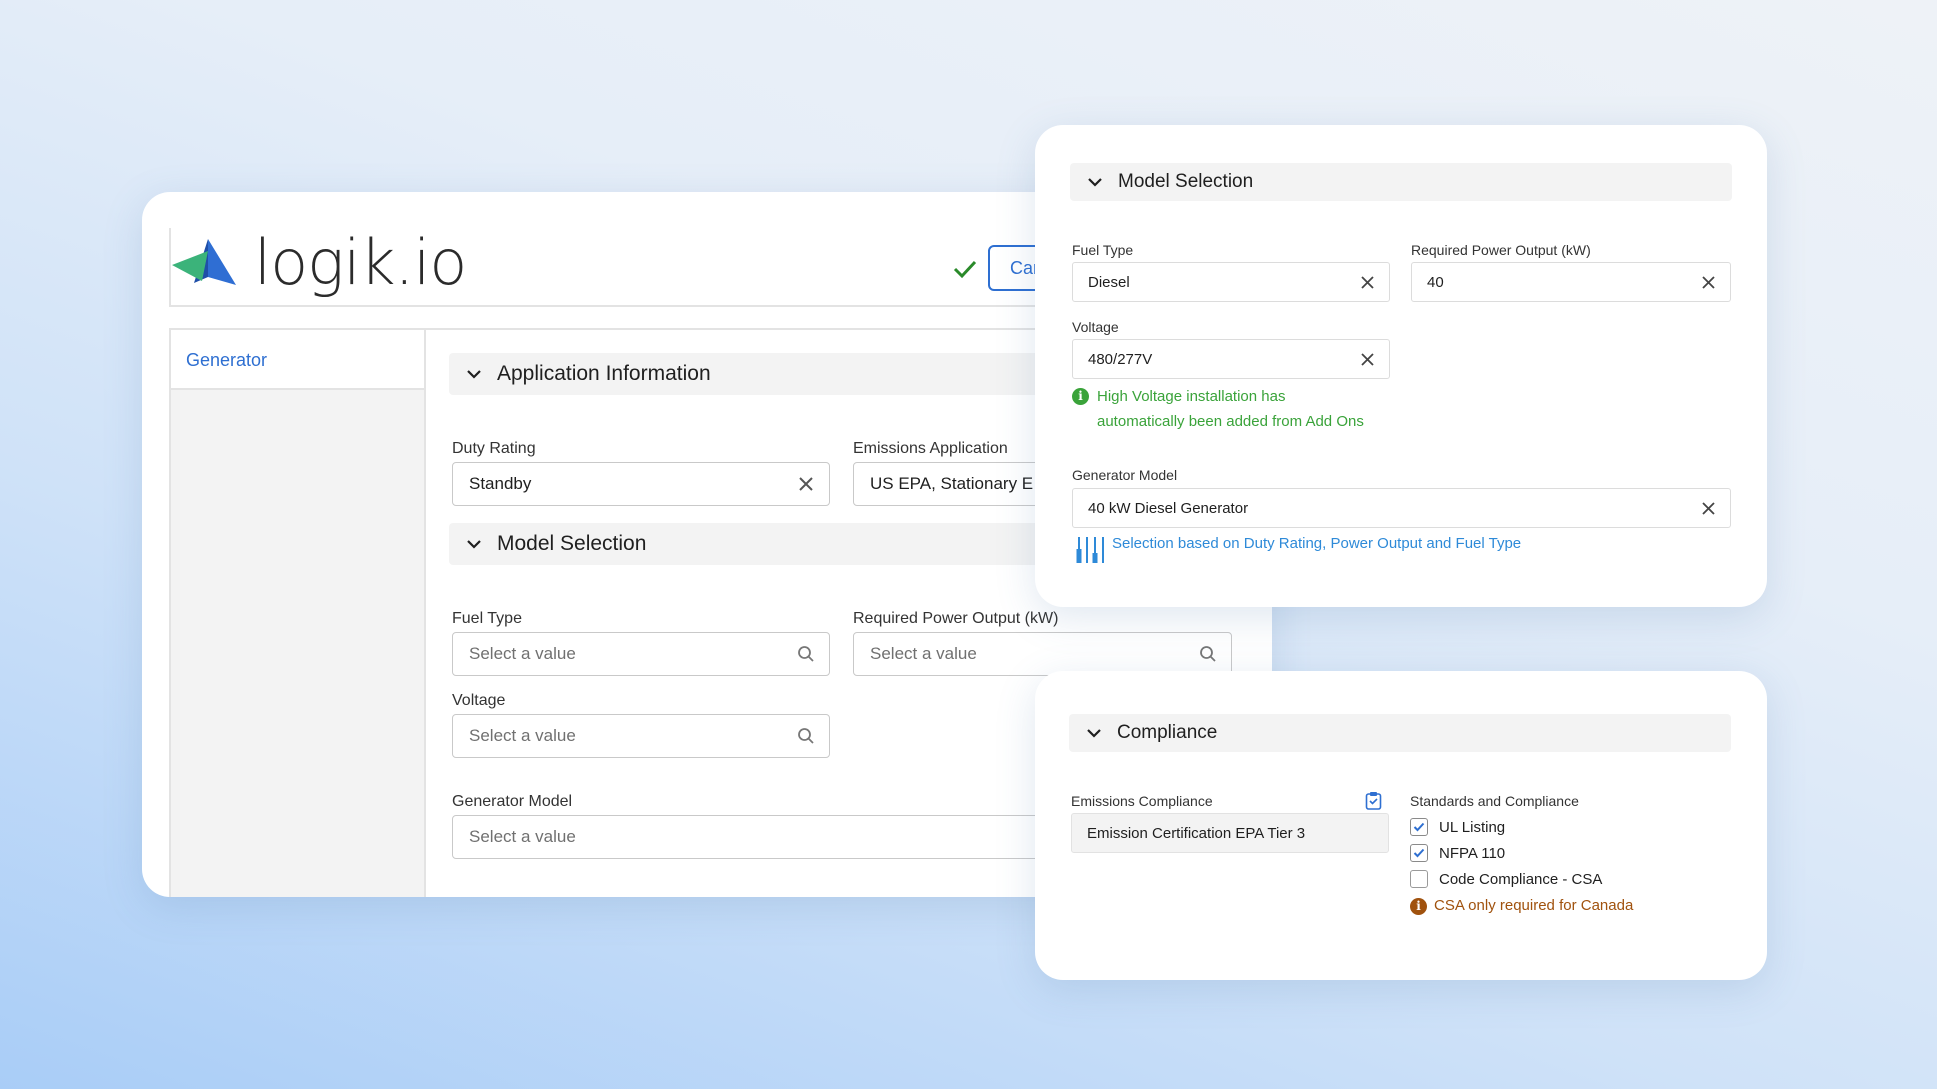 Image resolution: width=1937 pixels, height=1089 pixels. I want to click on emissions-application-label: Emissions Application, so click(930, 448).